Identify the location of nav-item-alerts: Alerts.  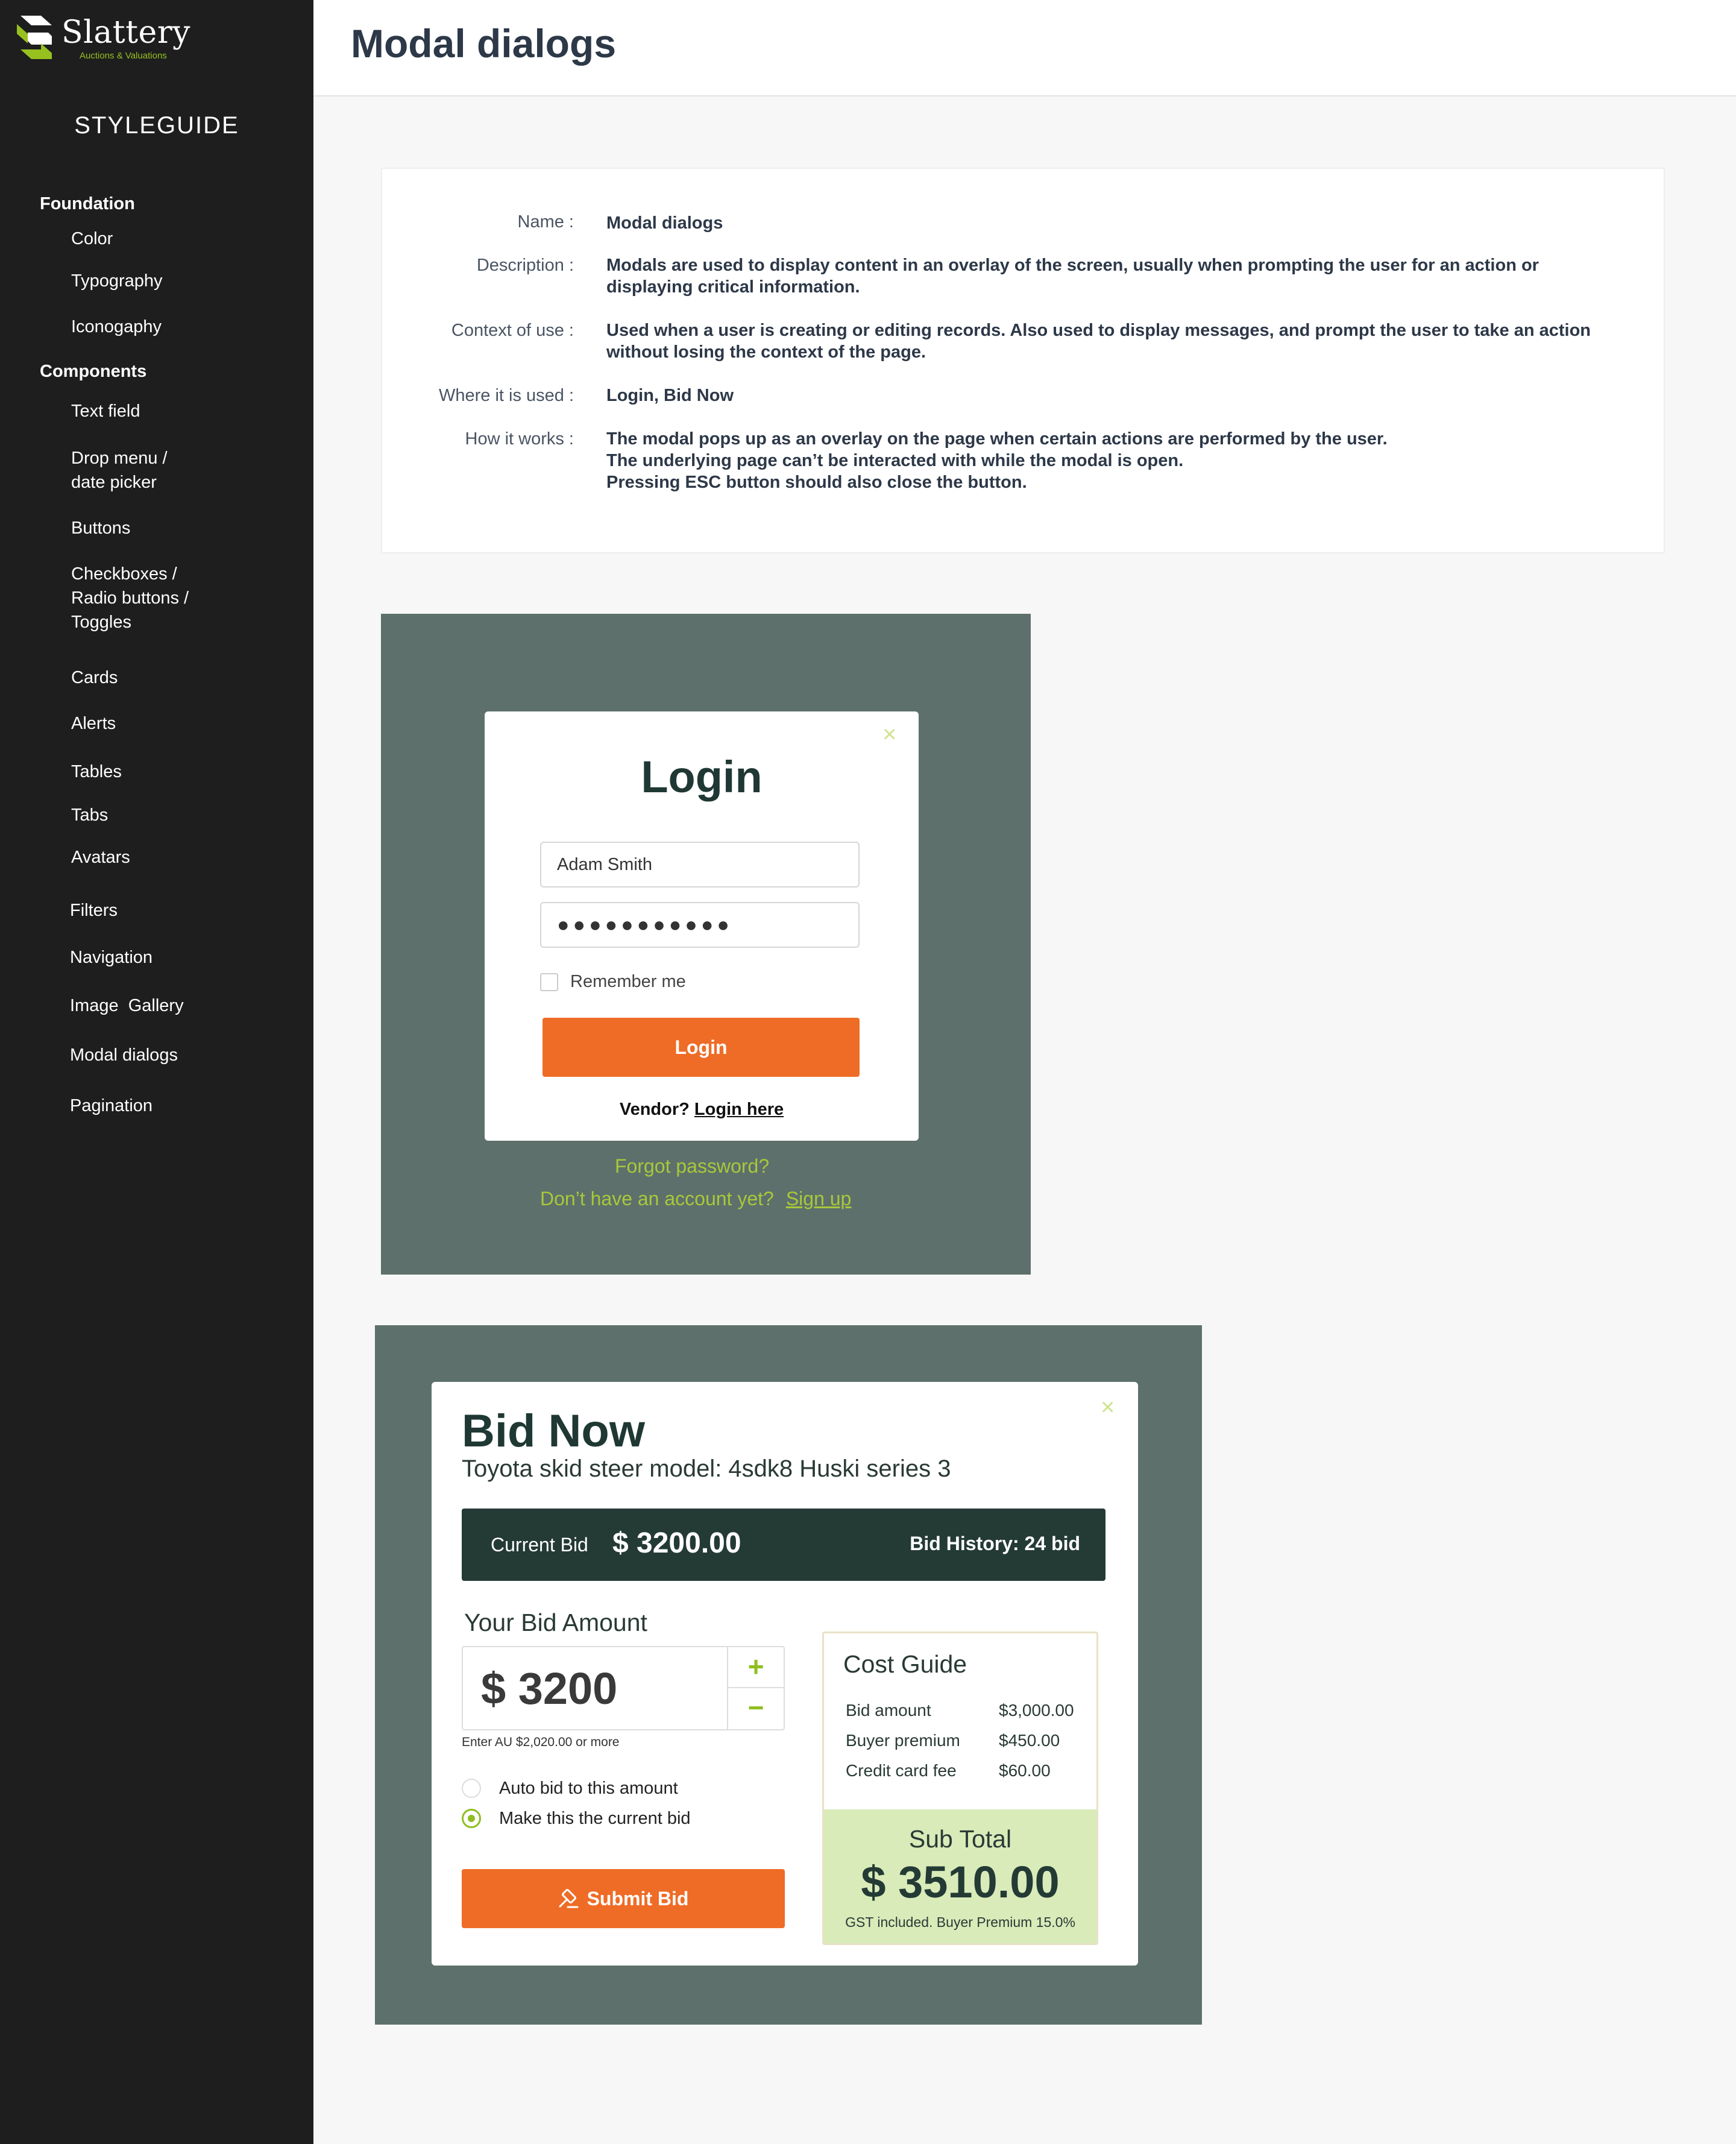
(93, 723).